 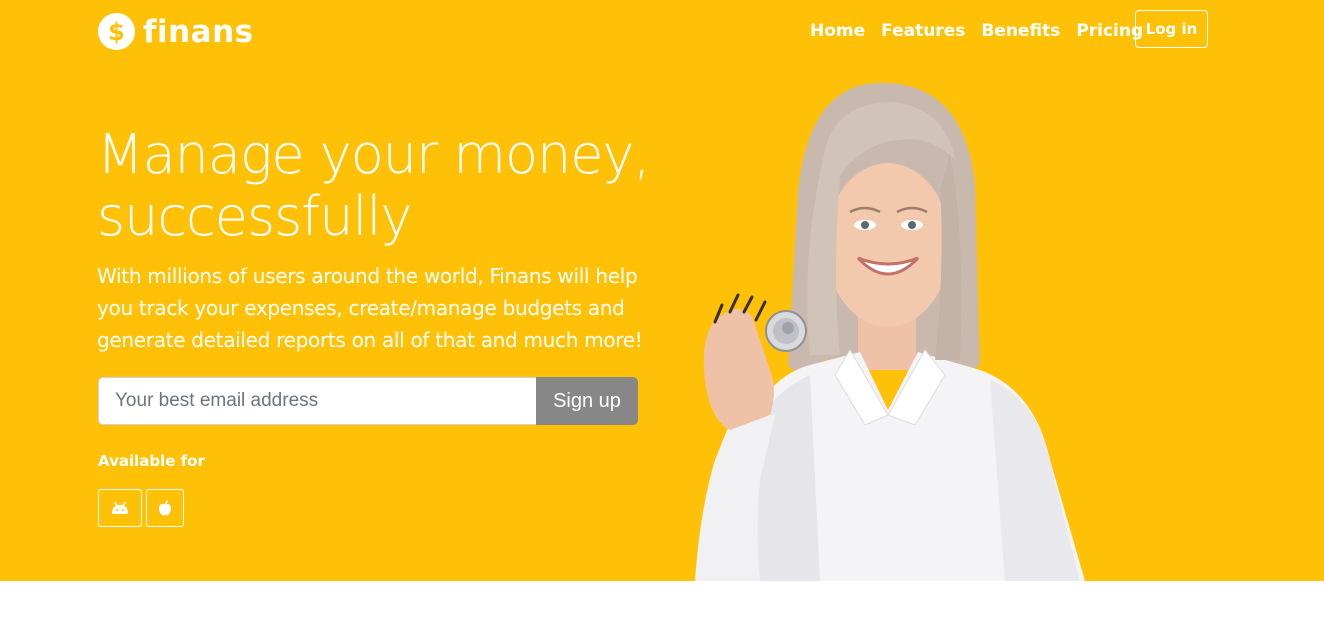 I want to click on headline-line-2: successfully, so click(x=254, y=216).